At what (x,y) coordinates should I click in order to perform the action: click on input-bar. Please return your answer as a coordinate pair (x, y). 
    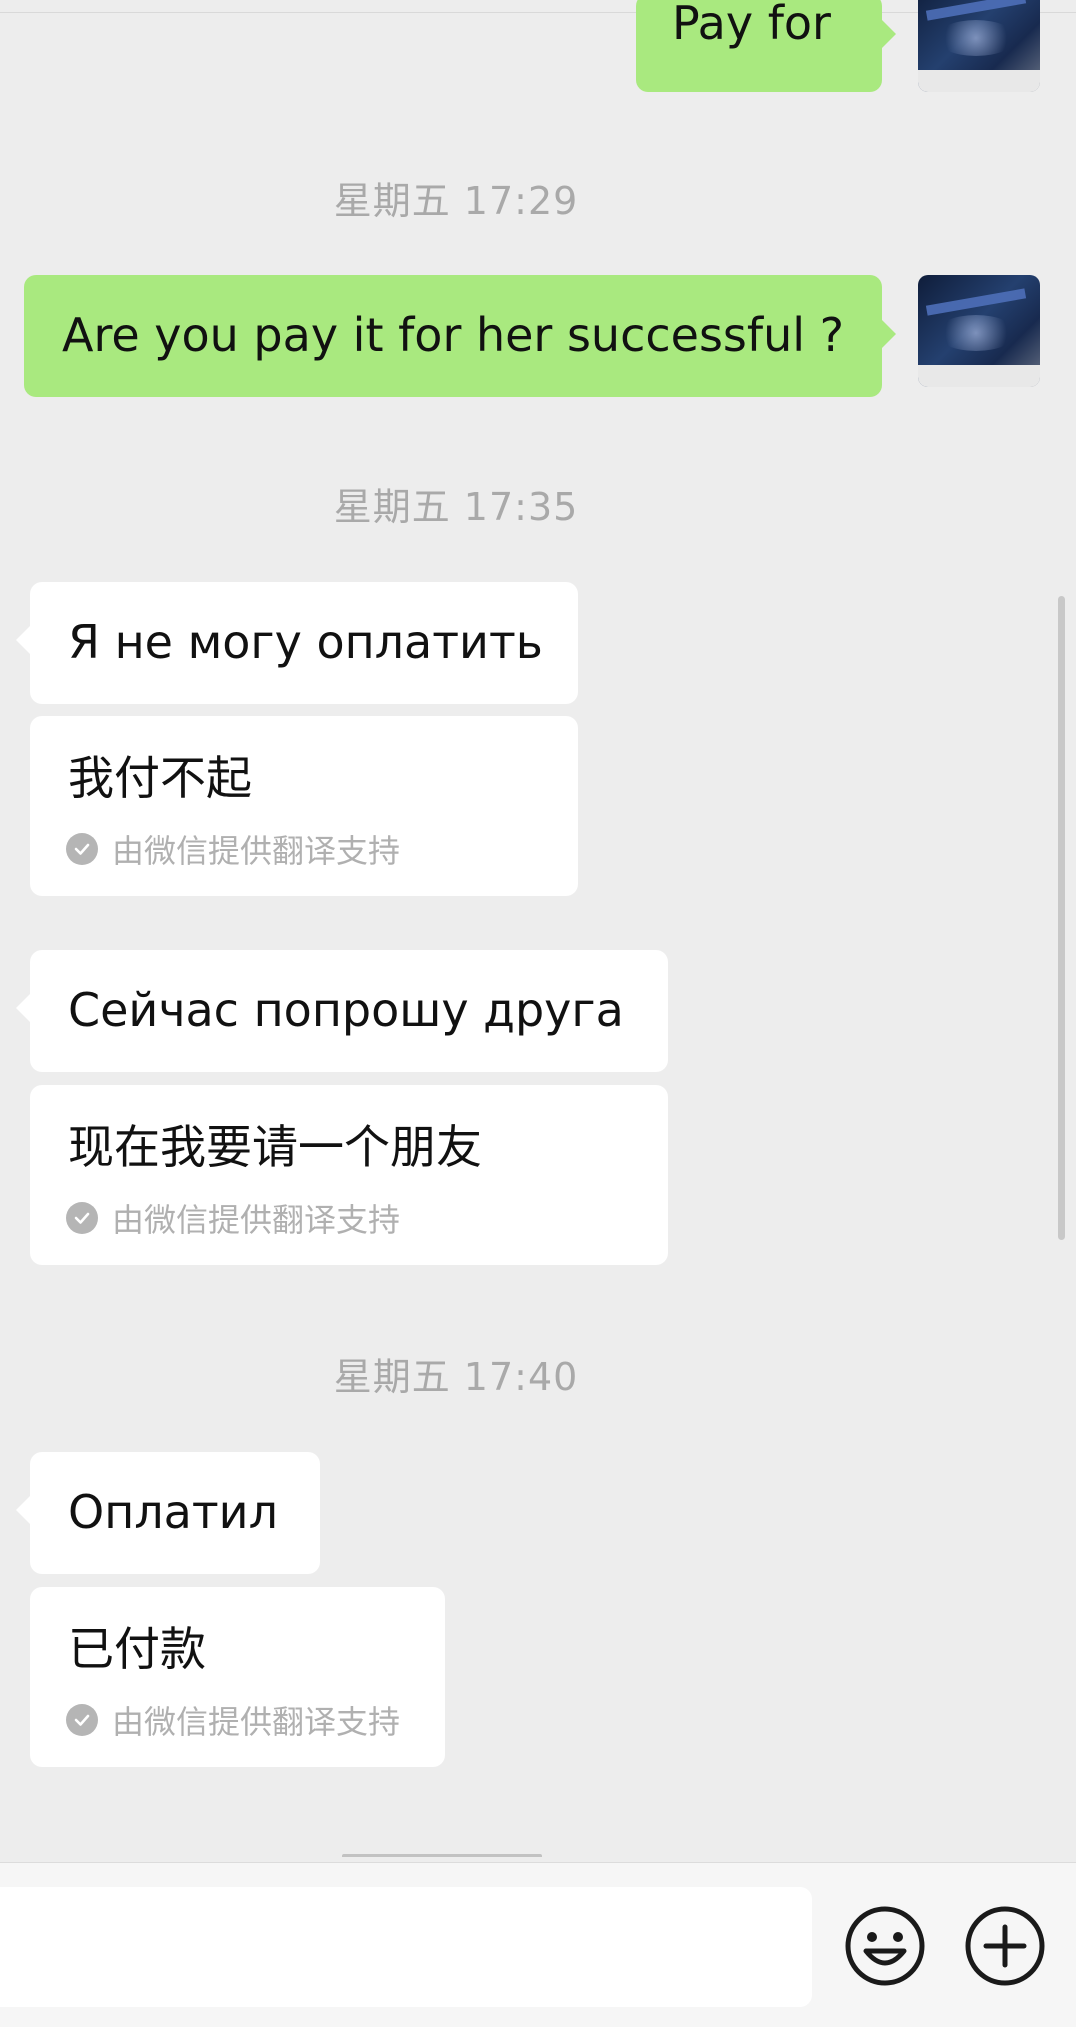
    Looking at the image, I should click on (538, 1944).